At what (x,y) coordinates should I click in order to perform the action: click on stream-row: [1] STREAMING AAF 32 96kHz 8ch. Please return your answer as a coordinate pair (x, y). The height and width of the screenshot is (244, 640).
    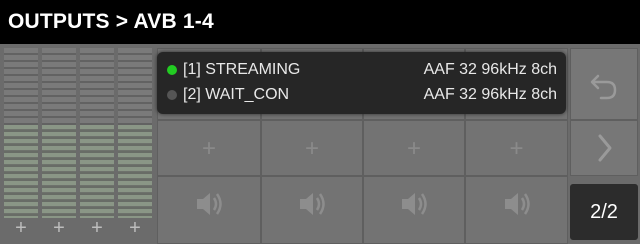
    Looking at the image, I should click on (363, 70).